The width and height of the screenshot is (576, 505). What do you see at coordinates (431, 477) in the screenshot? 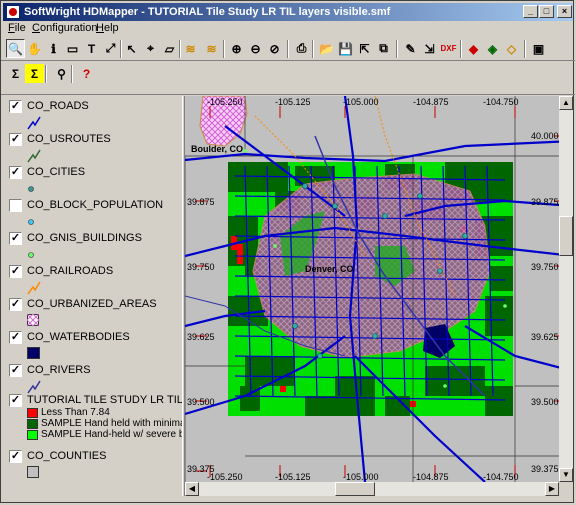
I see `longitude-label-bottom: -104.875` at bounding box center [431, 477].